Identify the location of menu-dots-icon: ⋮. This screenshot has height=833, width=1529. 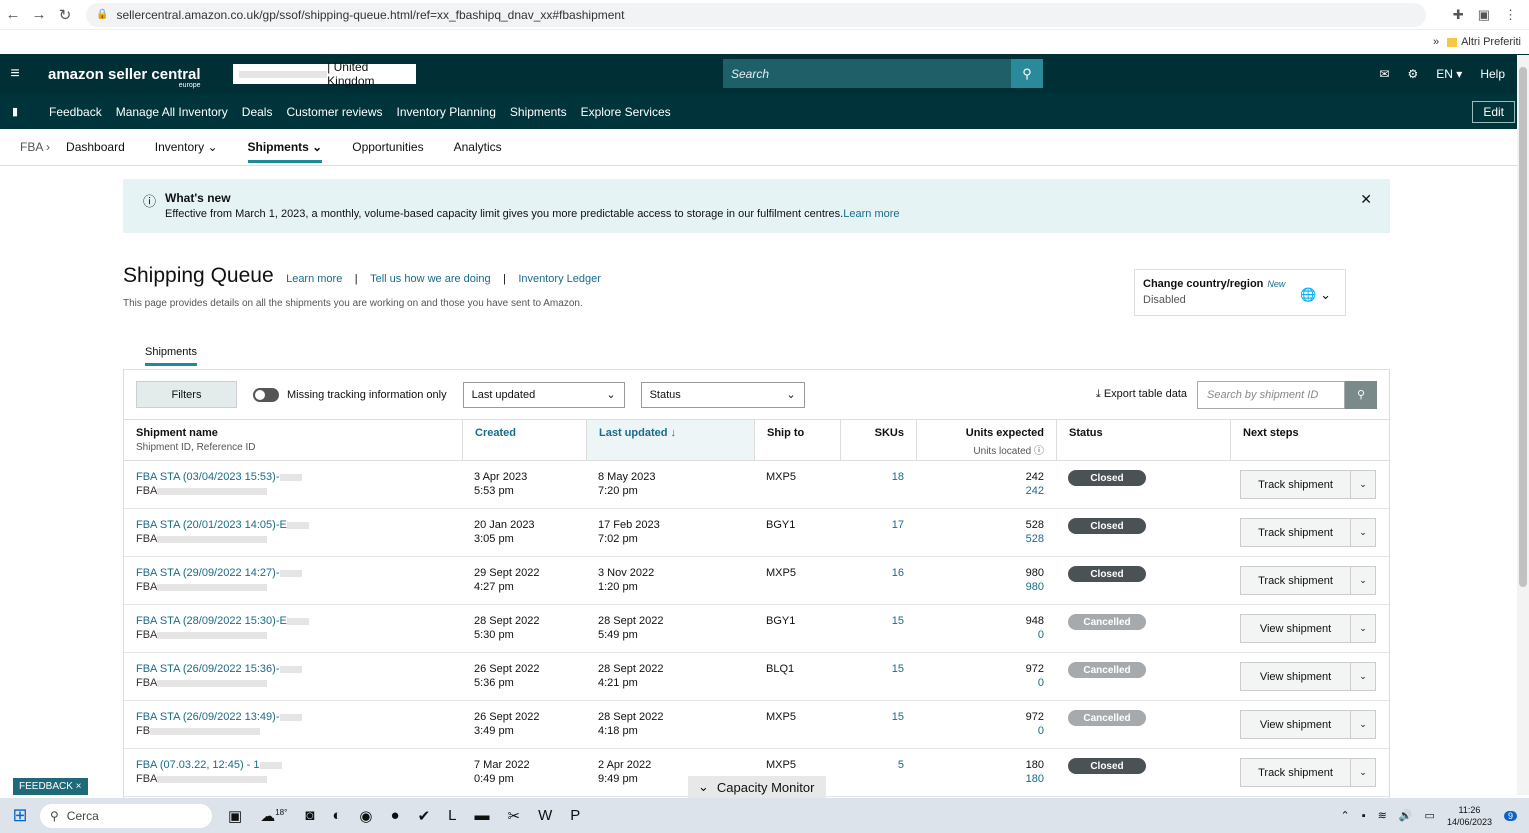
(1510, 15).